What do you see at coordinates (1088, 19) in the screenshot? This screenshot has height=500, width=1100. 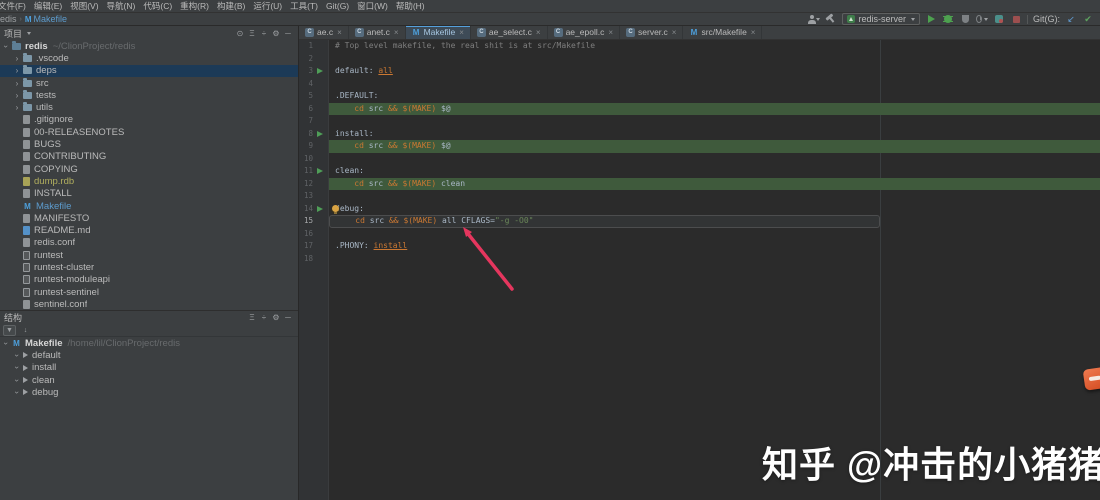 I see `commit-icon: ✔` at bounding box center [1088, 19].